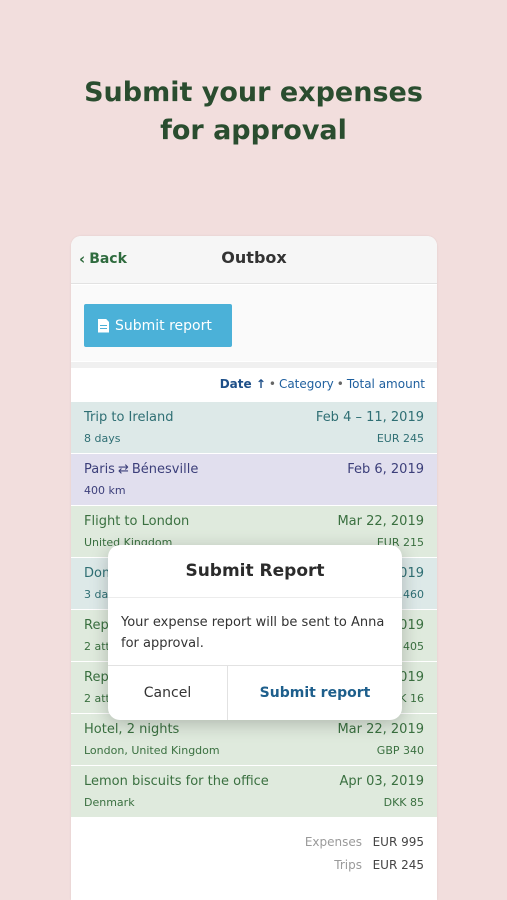 The width and height of the screenshot is (507, 900). What do you see at coordinates (152, 750) in the screenshot?
I see `item-subtitle: London, United Kingdom` at bounding box center [152, 750].